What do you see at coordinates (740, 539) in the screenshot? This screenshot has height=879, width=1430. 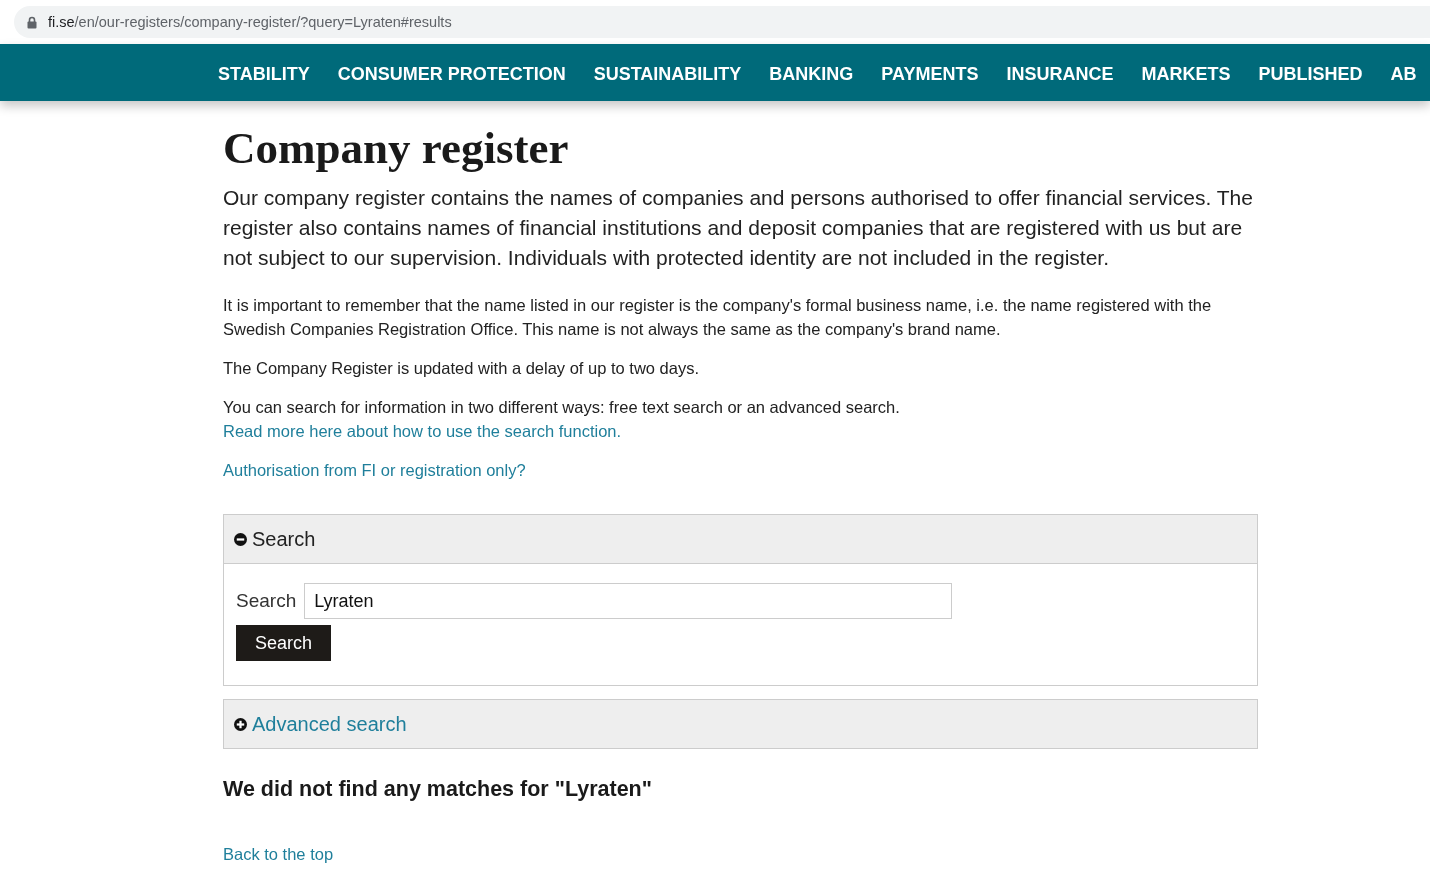 I see `accordion-header: Search` at bounding box center [740, 539].